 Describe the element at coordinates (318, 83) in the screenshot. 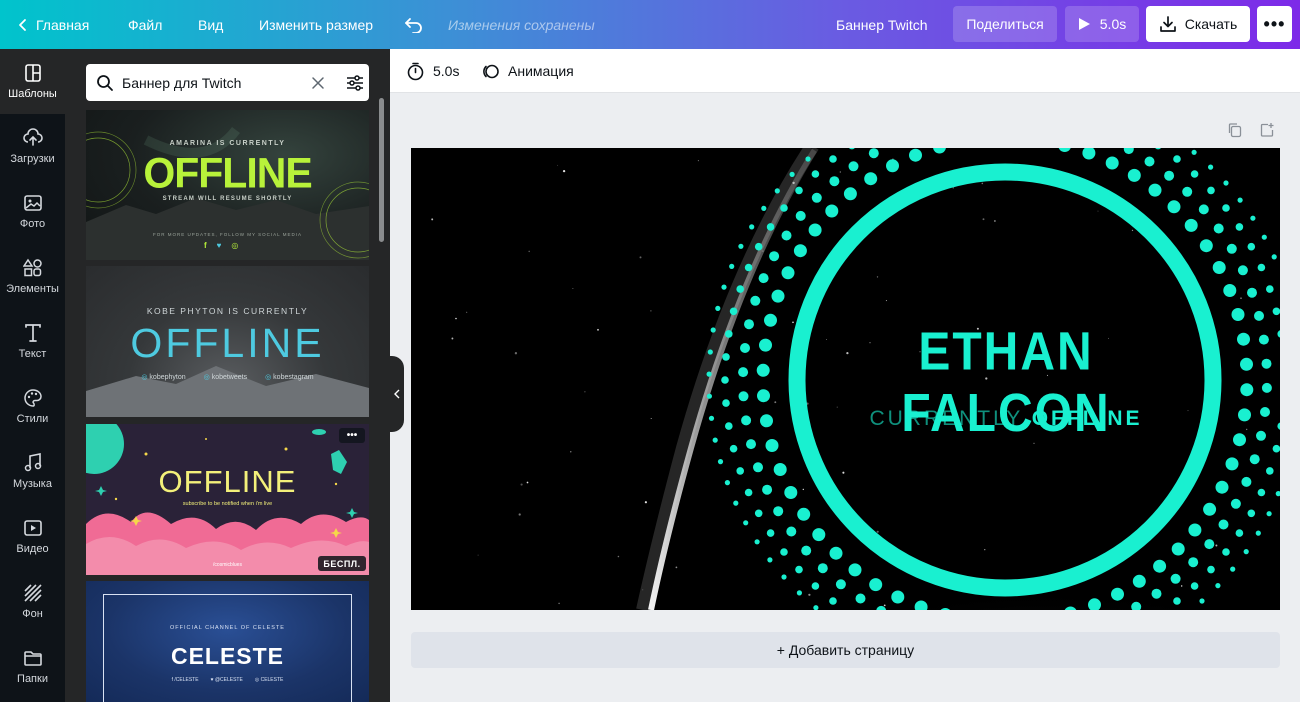

I see `clear-search-icon` at that location.